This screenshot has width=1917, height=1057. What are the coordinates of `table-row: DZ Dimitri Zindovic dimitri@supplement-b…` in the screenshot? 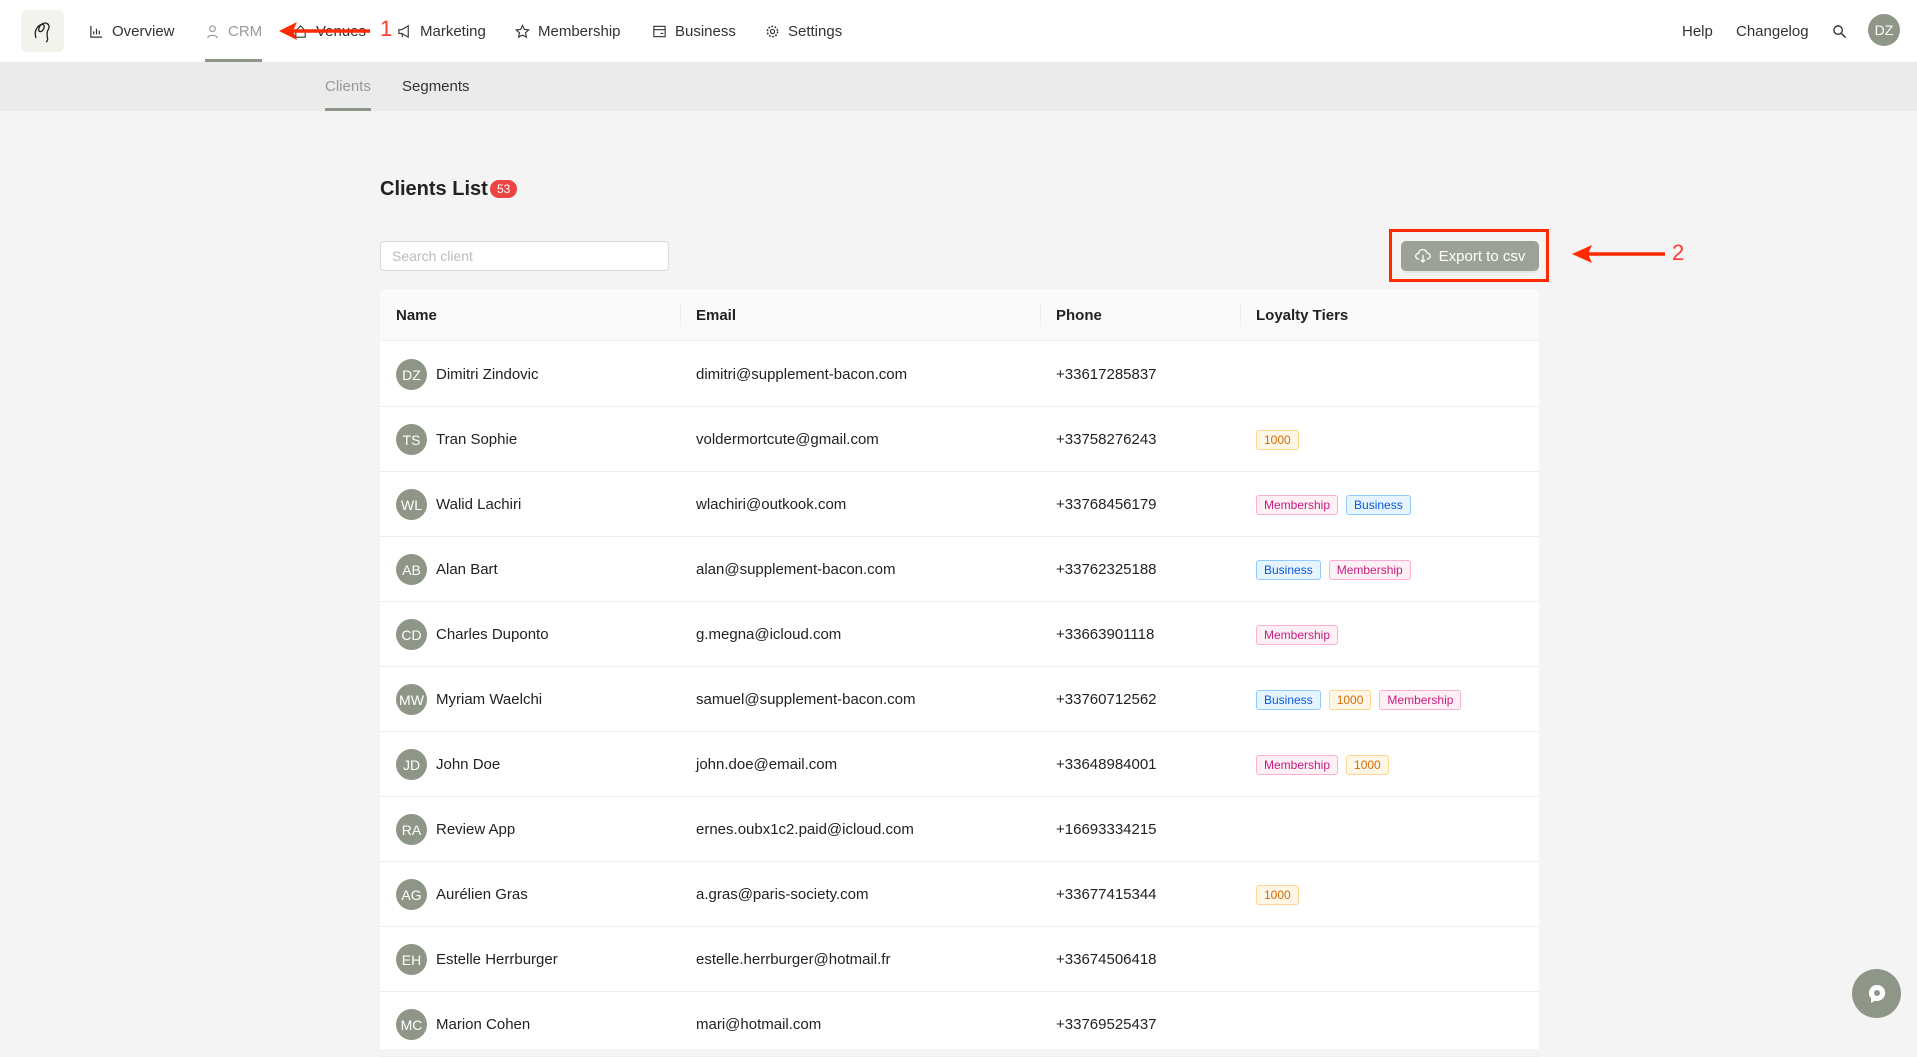 It's located at (959, 374).